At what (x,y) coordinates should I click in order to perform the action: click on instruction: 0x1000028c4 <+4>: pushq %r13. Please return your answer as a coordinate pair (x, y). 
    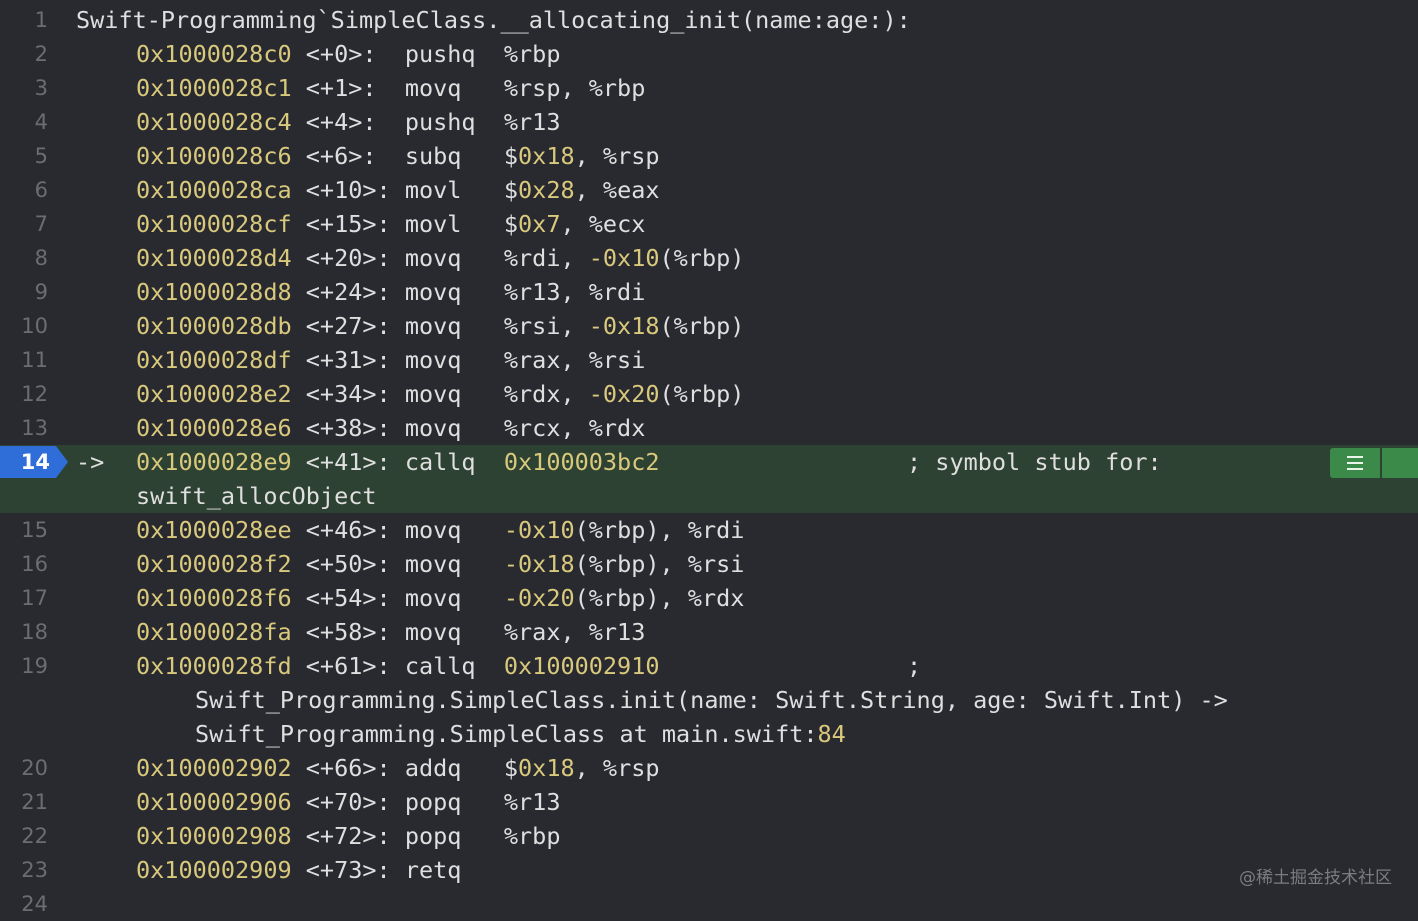
    Looking at the image, I should click on (348, 122).